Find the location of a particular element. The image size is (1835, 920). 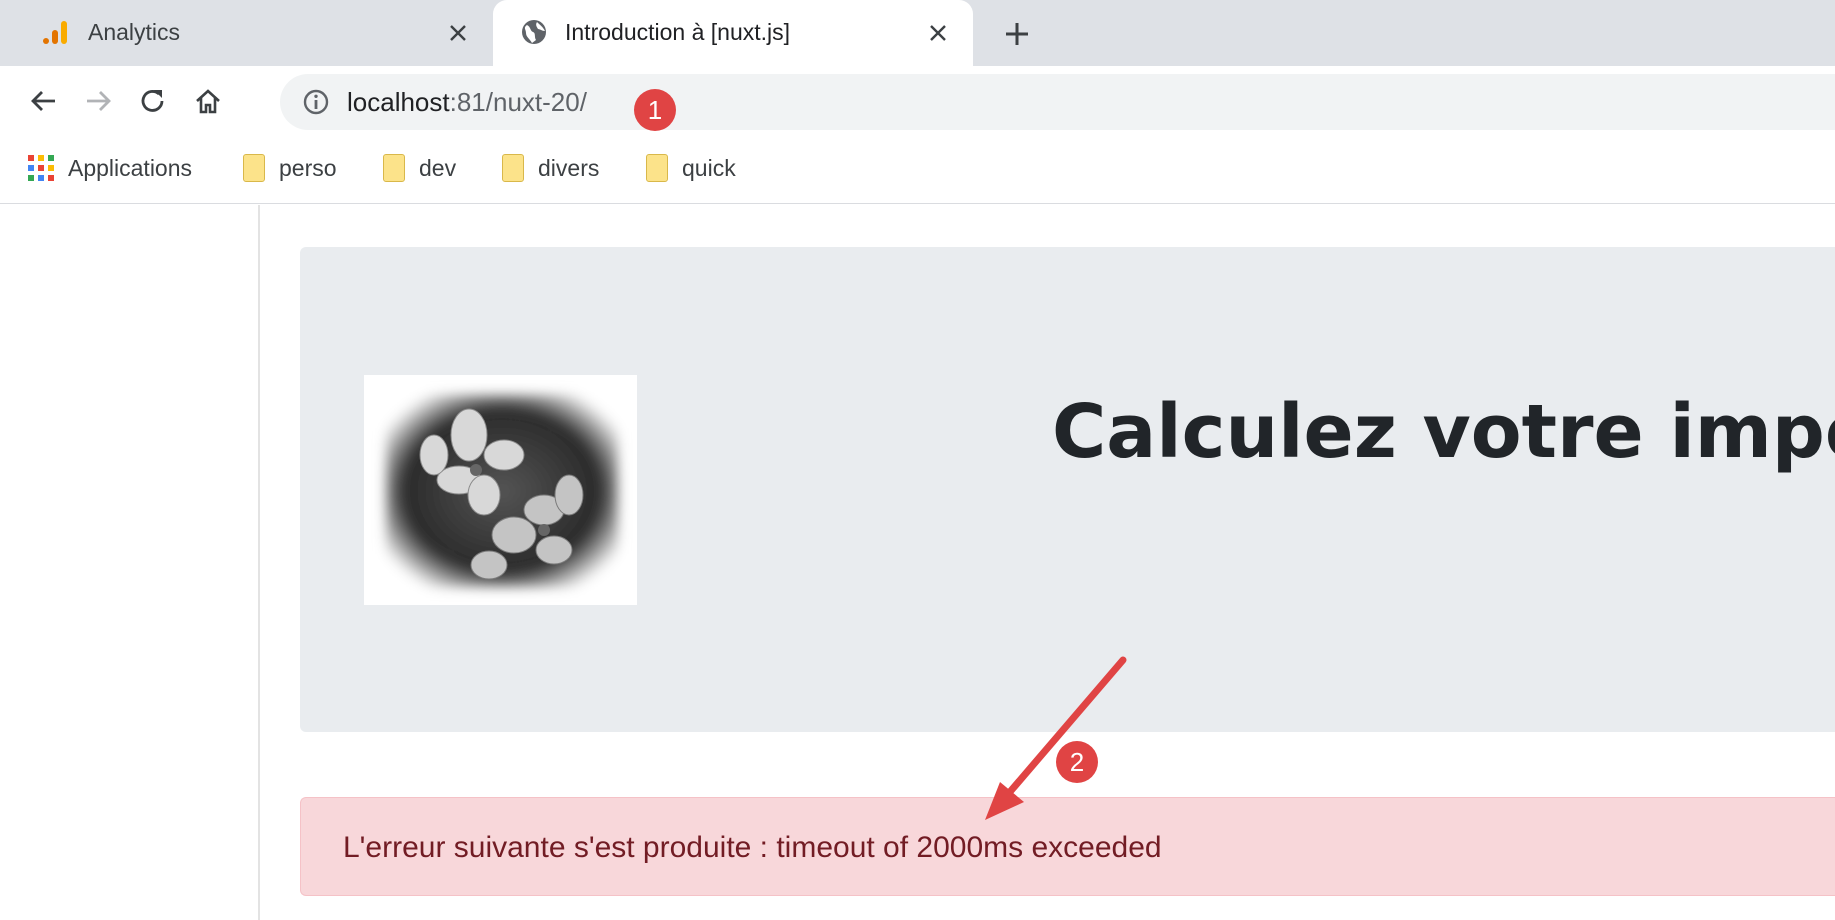

tab-strip: Analytics Introduction à [nuxt.js] is located at coordinates (917, 33).